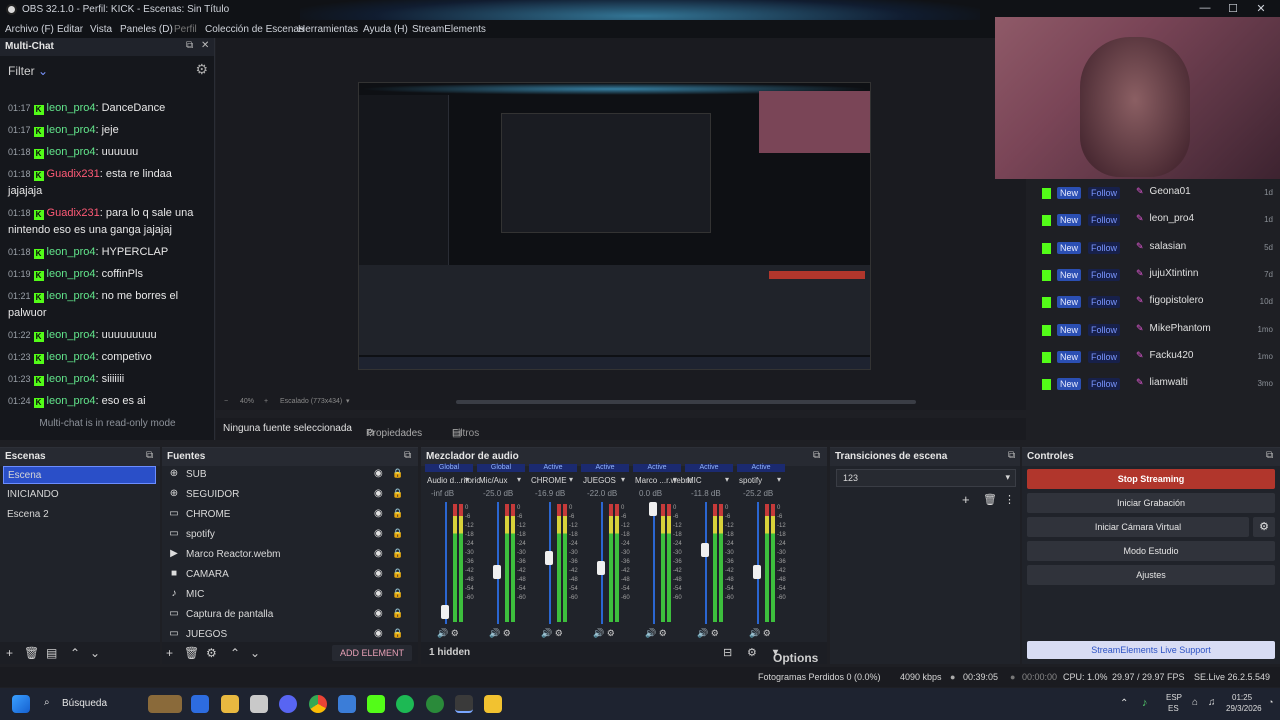  I want to click on spotify-icon, so click(405, 704).